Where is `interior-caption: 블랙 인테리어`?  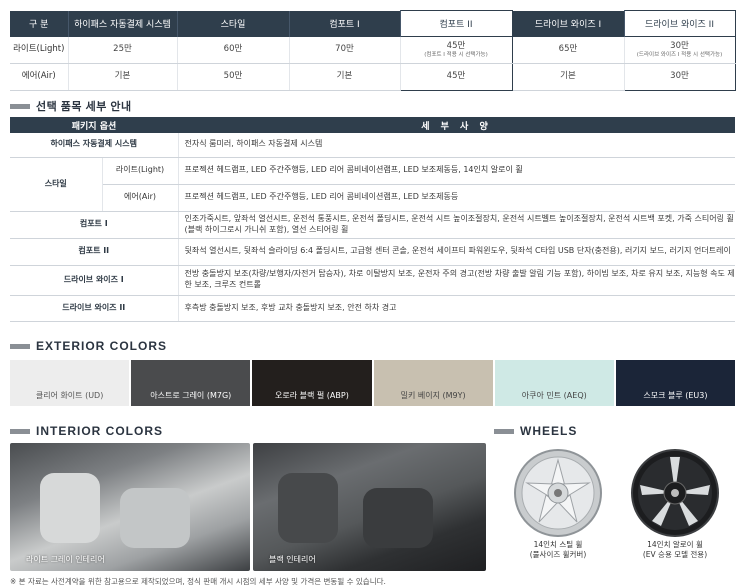 interior-caption: 블랙 인테리어 is located at coordinates (292, 559).